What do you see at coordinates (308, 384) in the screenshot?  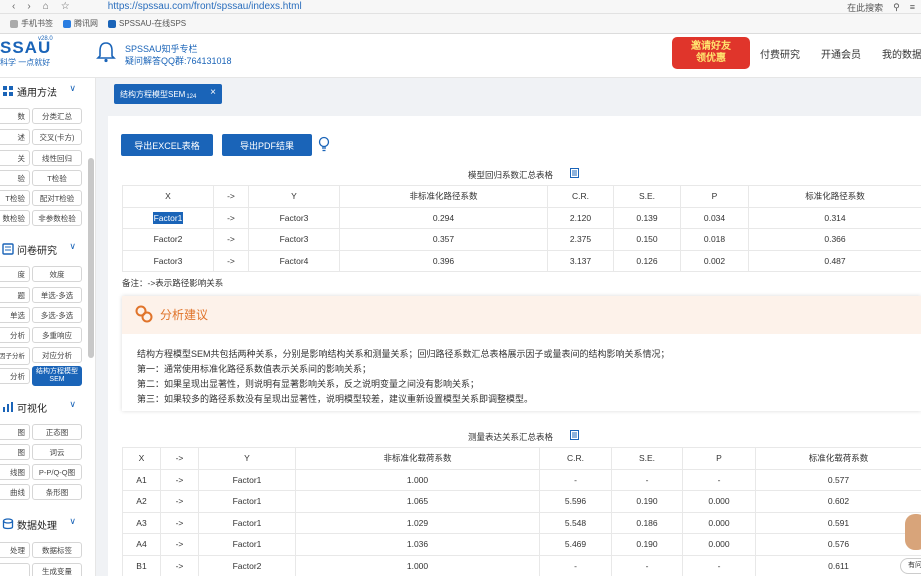 I see `advice-line: 第二：如果呈现出显著性，则说明有显著影响关系，反之说明变量之间没有影响关系；` at bounding box center [308, 384].